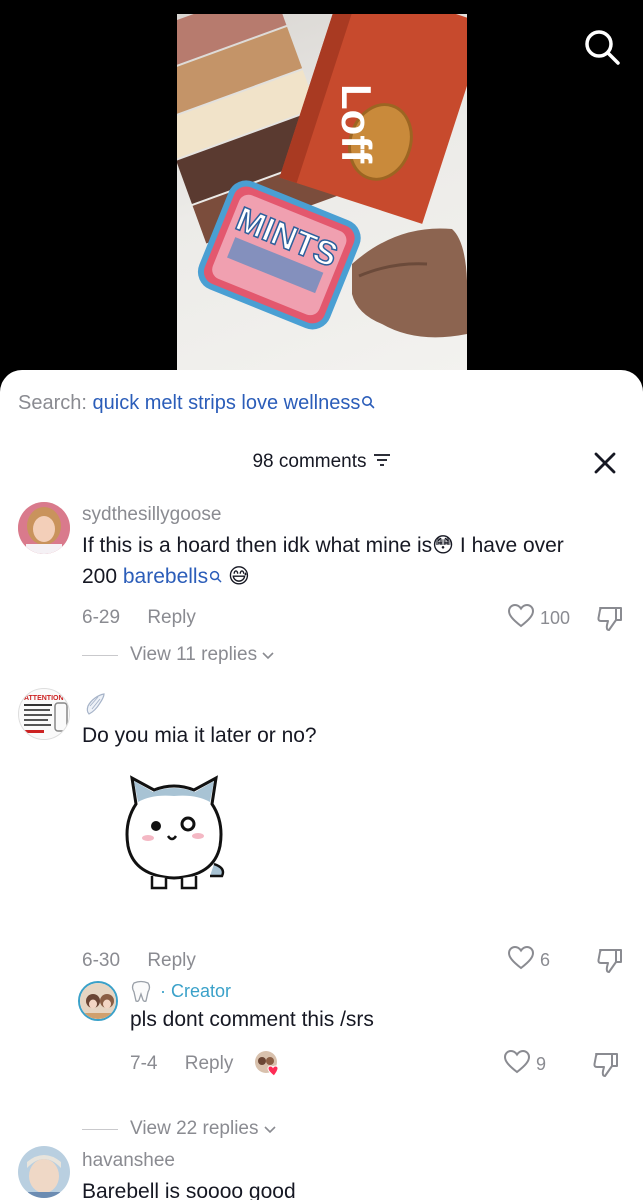  What do you see at coordinates (174, 829) in the screenshot?
I see `sticker-image` at bounding box center [174, 829].